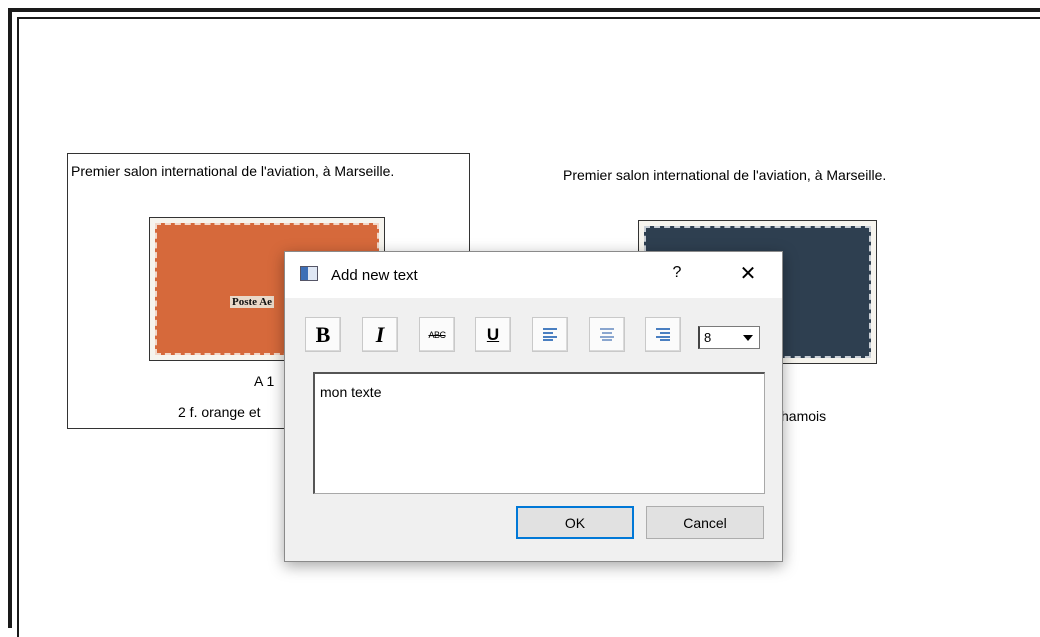 This screenshot has height=637, width=1040. Describe the element at coordinates (264, 381) in the screenshot. I see `stamp-catalog-number-left: A 1` at that location.